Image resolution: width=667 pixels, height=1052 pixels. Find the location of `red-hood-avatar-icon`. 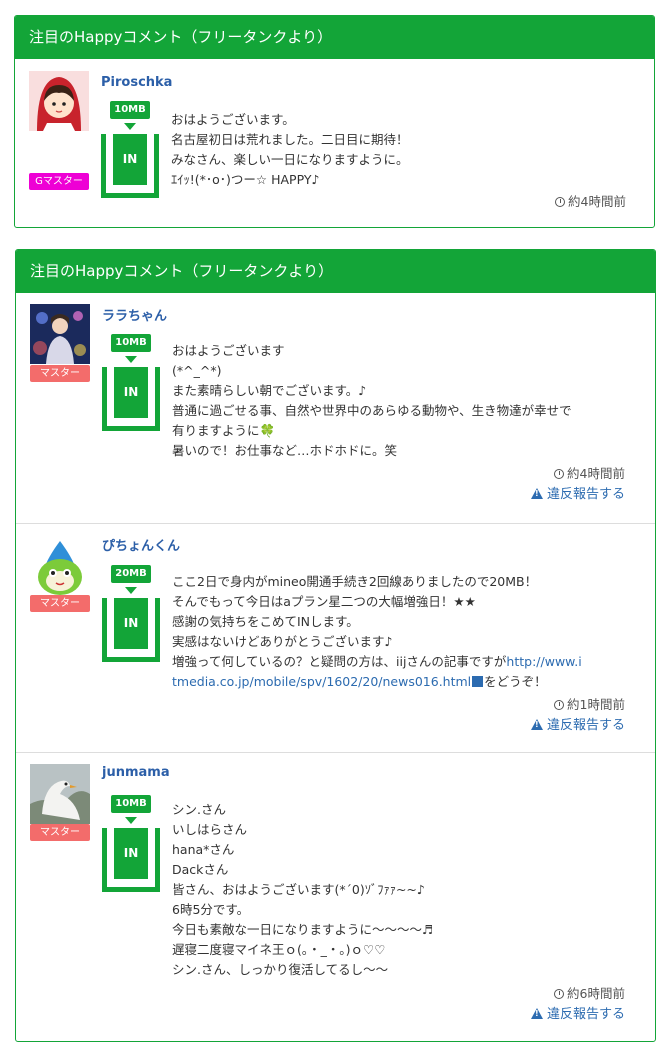

red-hood-avatar-icon is located at coordinates (59, 101).